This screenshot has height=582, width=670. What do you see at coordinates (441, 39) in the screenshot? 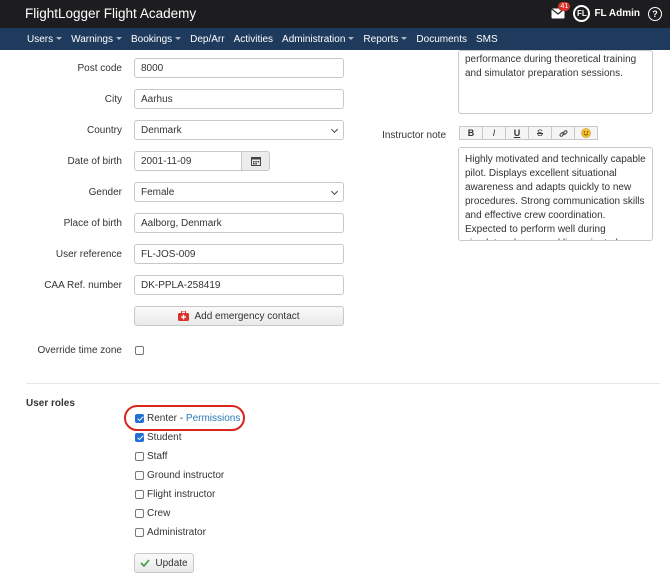
I see `nav-documents: Documents` at bounding box center [441, 39].